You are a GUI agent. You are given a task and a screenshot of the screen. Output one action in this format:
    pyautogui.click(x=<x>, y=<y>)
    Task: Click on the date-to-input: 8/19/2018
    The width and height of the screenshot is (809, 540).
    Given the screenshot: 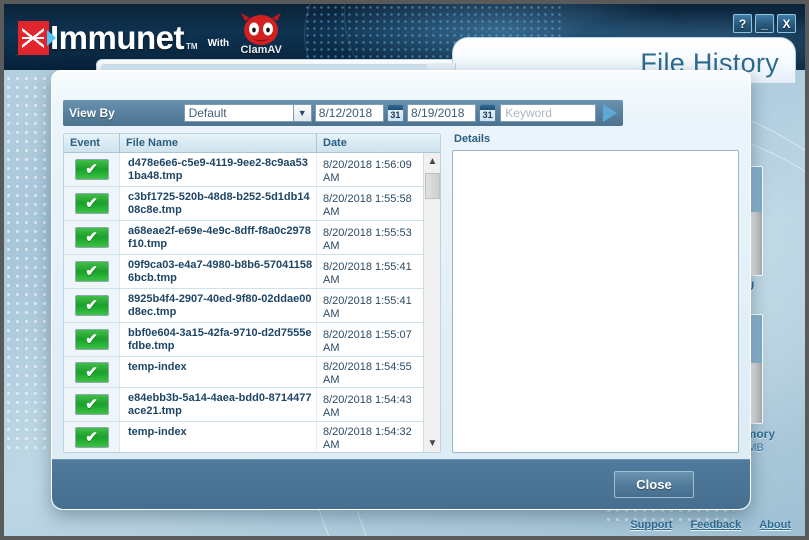 What is the action you would take?
    pyautogui.click(x=441, y=113)
    